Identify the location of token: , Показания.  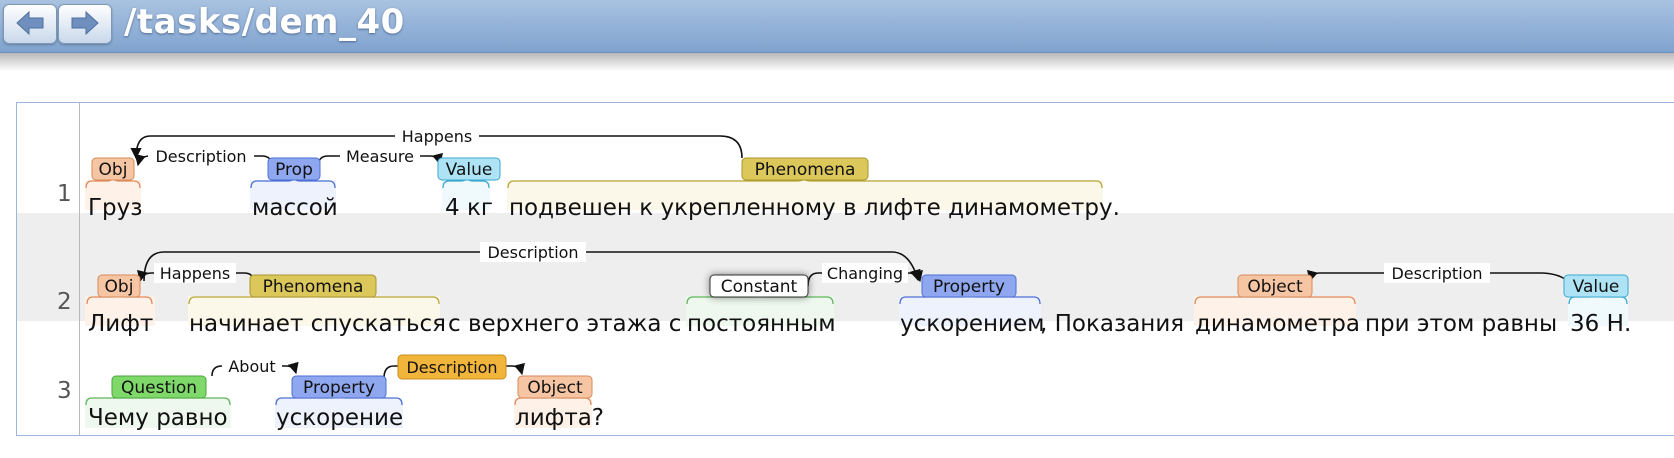
(1112, 324).